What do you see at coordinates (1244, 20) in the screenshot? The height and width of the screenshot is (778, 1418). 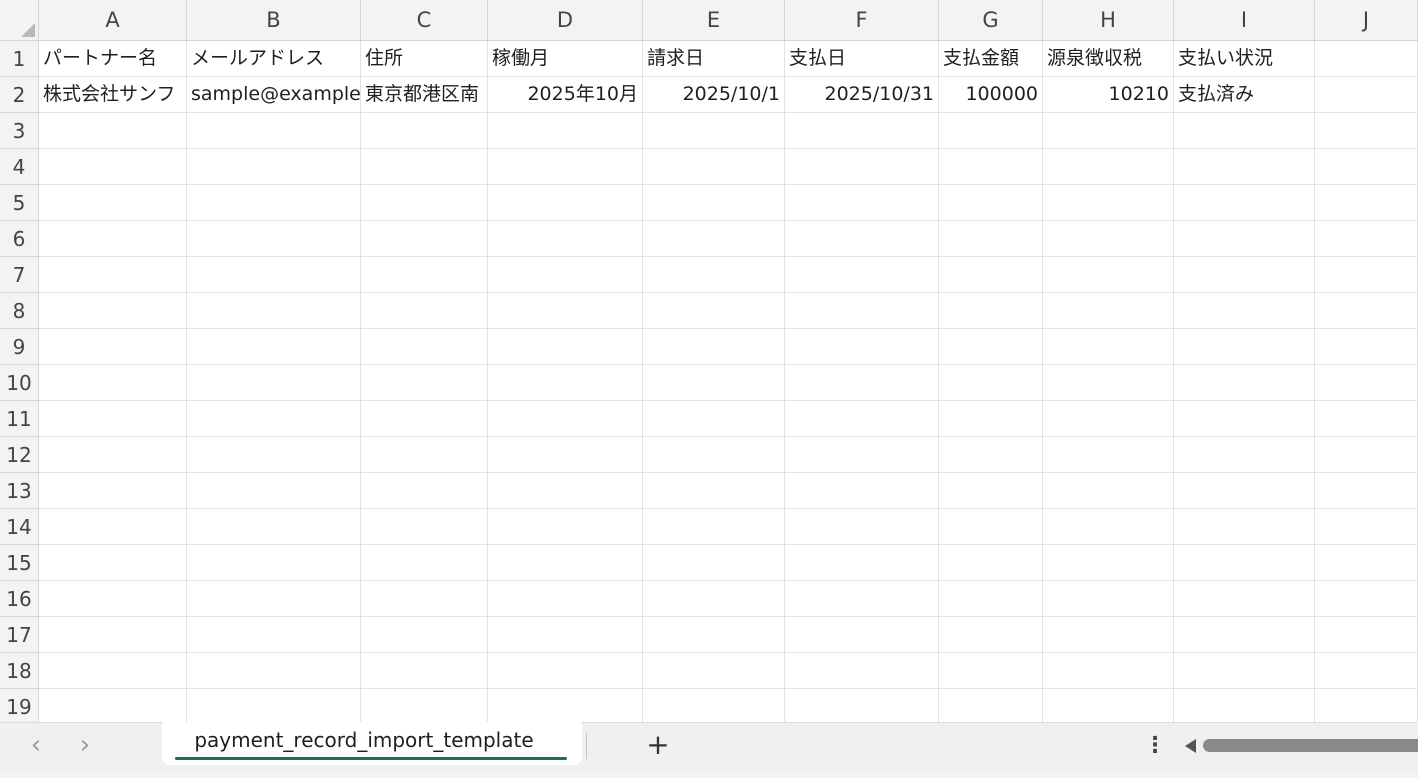 I see `column-header-i: I` at bounding box center [1244, 20].